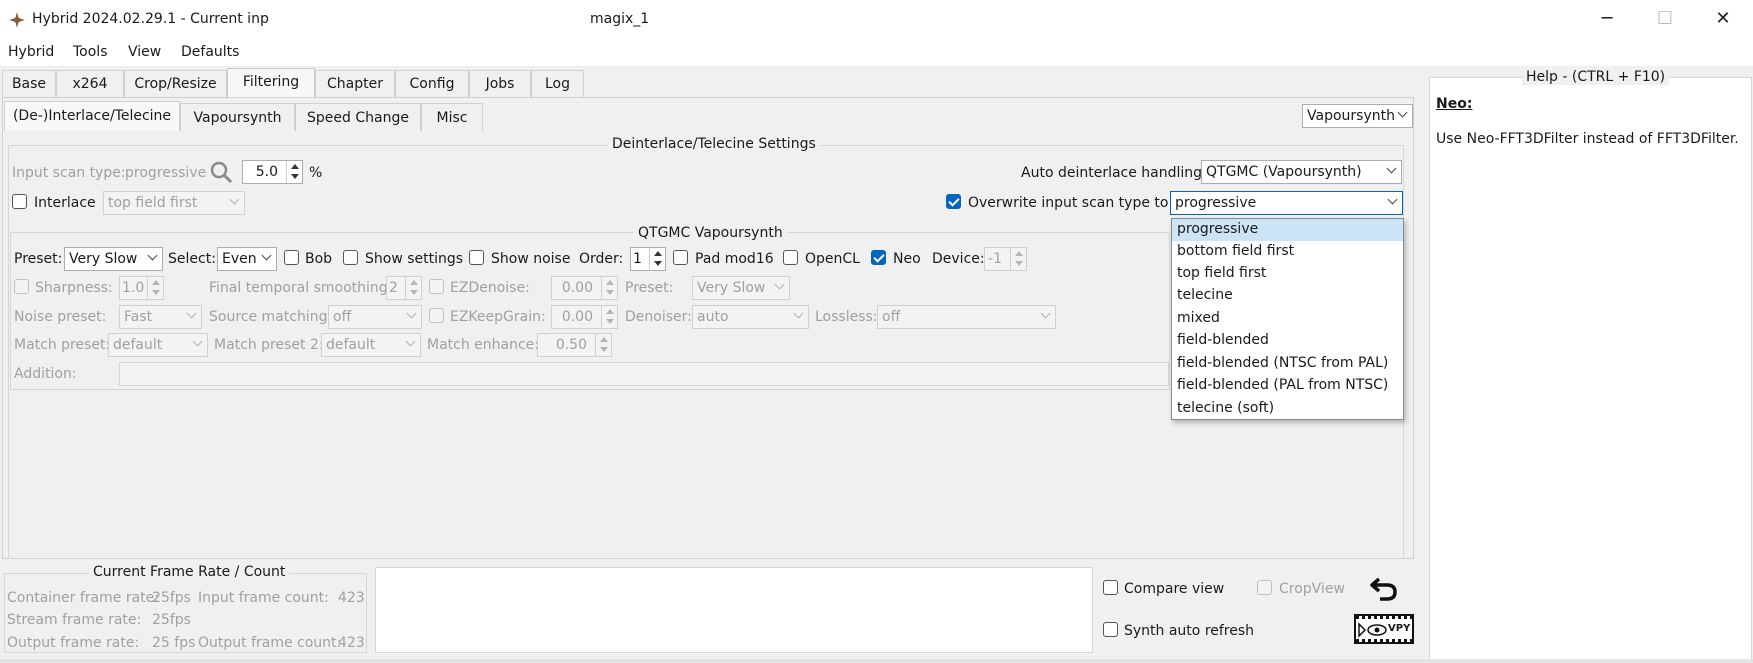  What do you see at coordinates (138, 317) in the screenshot?
I see `noise-preset-value: Fast` at bounding box center [138, 317].